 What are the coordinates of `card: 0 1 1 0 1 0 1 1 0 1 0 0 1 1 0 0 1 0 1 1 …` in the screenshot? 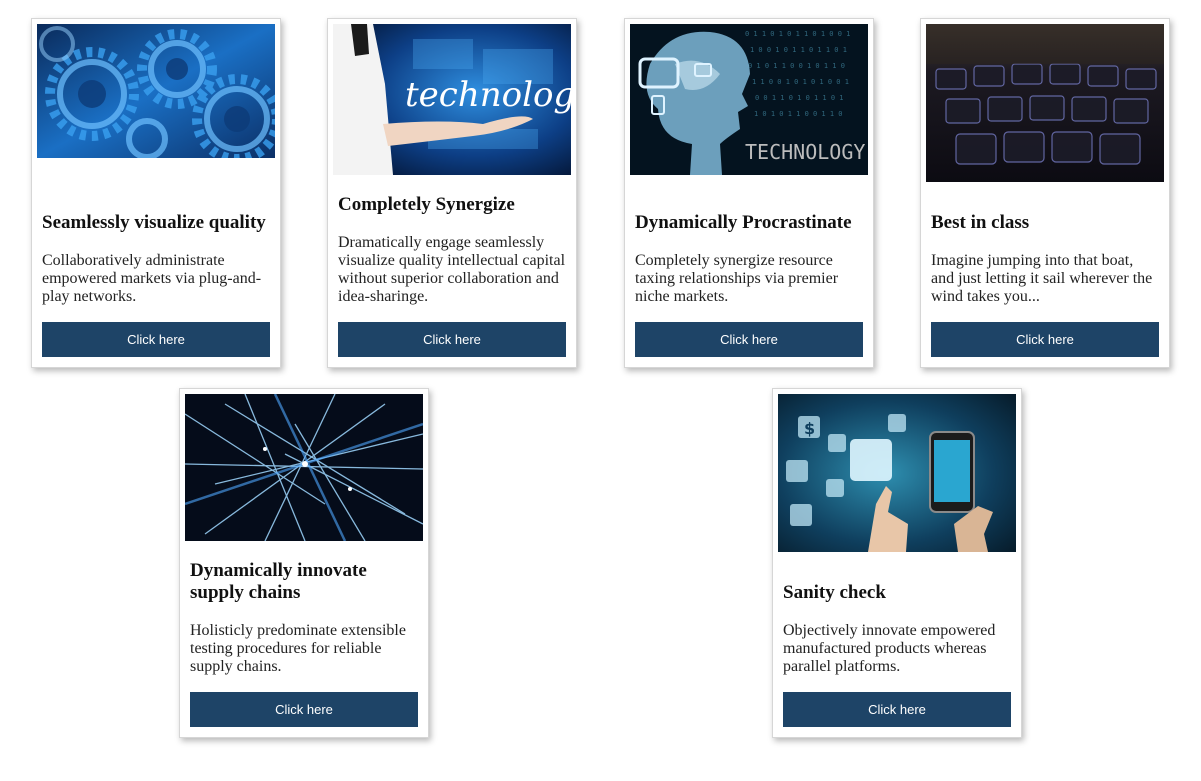 It's located at (749, 193).